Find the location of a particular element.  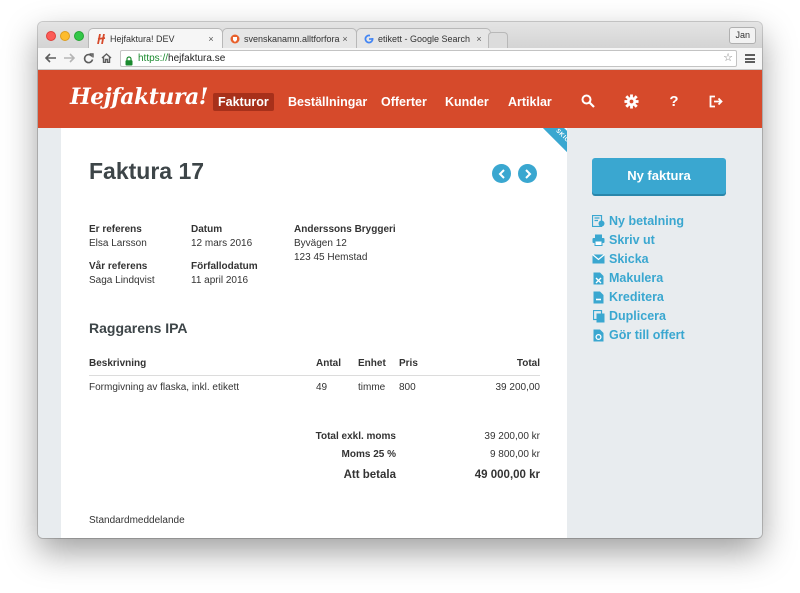

column-header-quantity: Antal is located at coordinates (328, 363).